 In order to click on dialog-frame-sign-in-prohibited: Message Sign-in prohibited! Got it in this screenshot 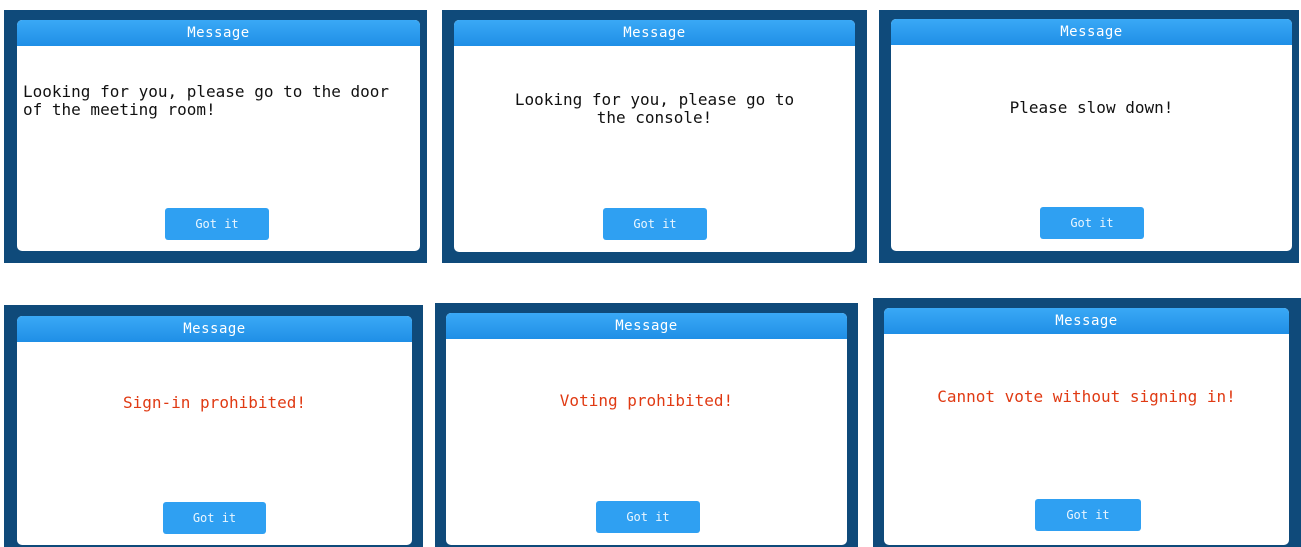, I will do `click(213, 426)`.